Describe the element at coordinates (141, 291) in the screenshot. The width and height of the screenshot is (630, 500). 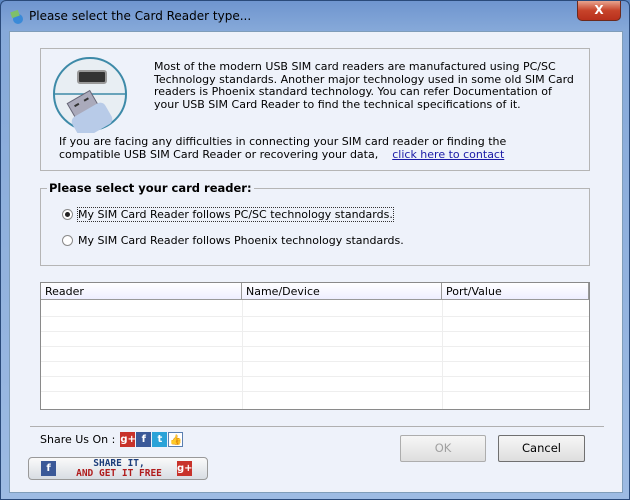
I see `column-header-reader: Reader` at that location.